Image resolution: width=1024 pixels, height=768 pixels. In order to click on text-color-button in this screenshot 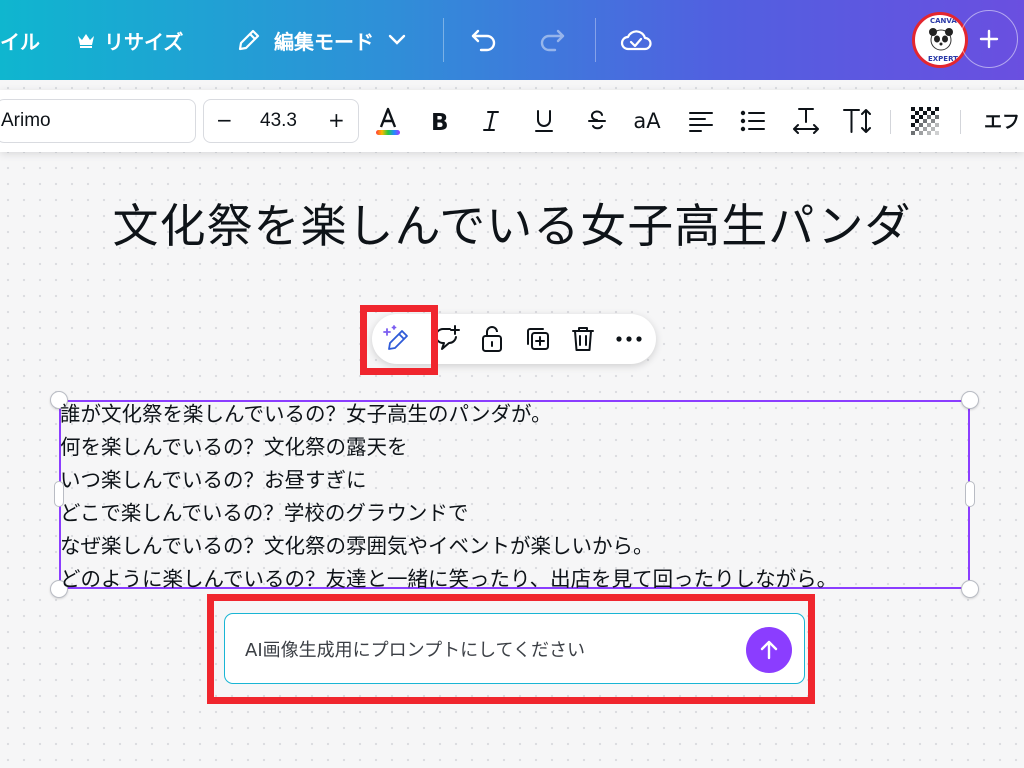, I will do `click(388, 121)`.